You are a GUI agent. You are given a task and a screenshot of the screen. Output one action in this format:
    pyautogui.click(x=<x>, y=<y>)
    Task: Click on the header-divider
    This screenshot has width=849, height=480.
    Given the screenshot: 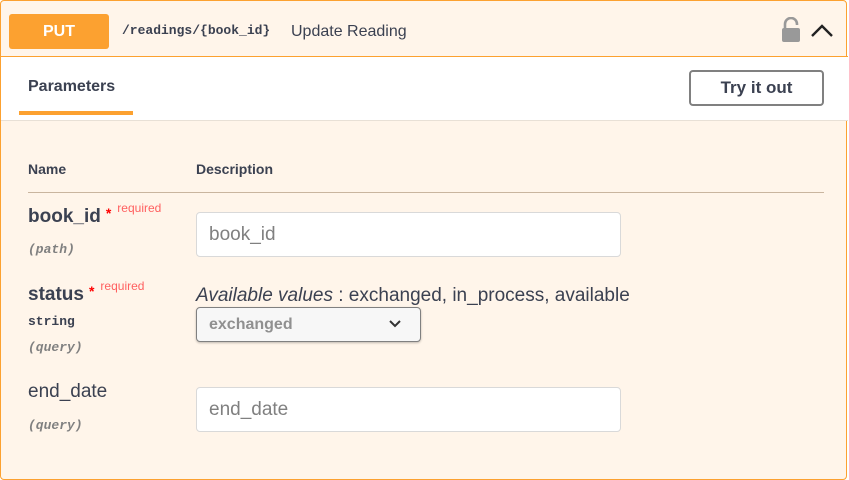 What is the action you would take?
    pyautogui.click(x=426, y=192)
    